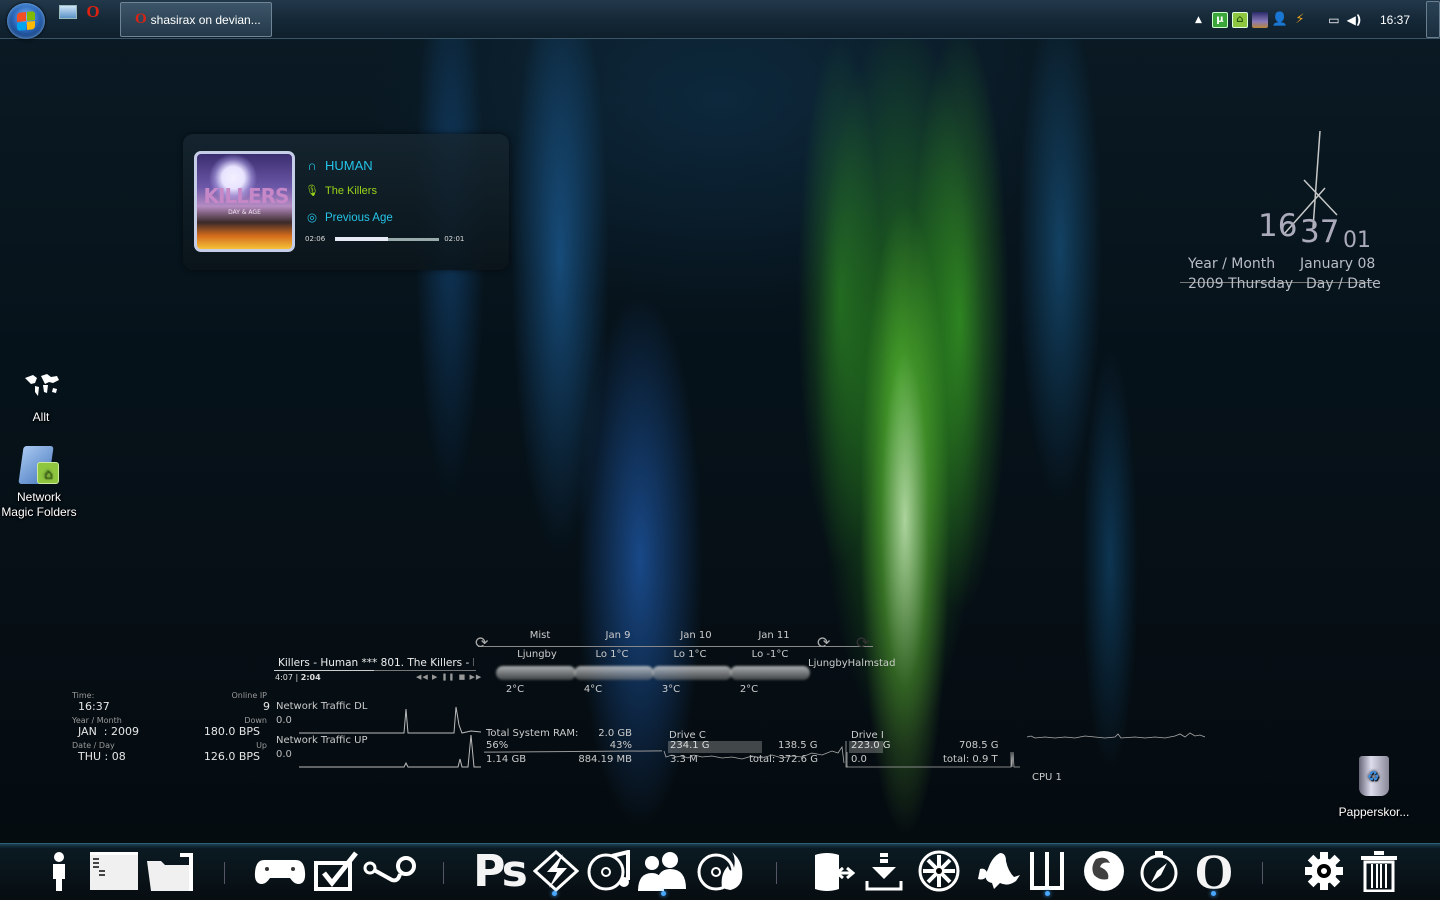 The width and height of the screenshot is (1440, 900). What do you see at coordinates (1214, 871) in the screenshot?
I see `dock-opera-icon: O` at bounding box center [1214, 871].